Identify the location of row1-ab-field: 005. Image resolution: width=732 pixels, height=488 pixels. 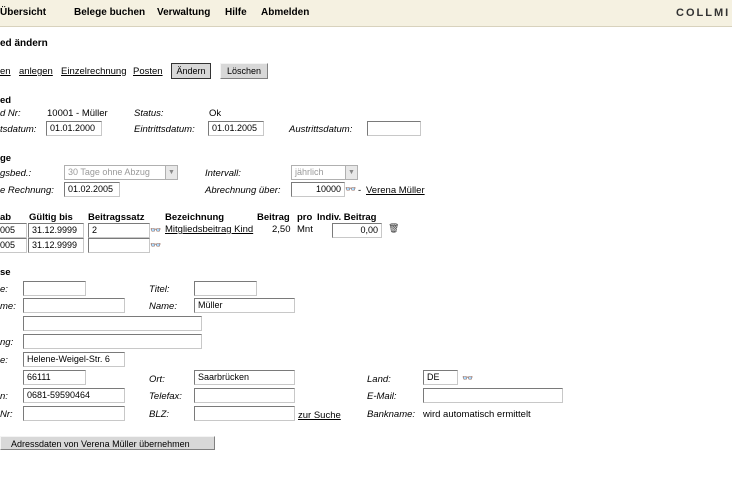
(13, 230).